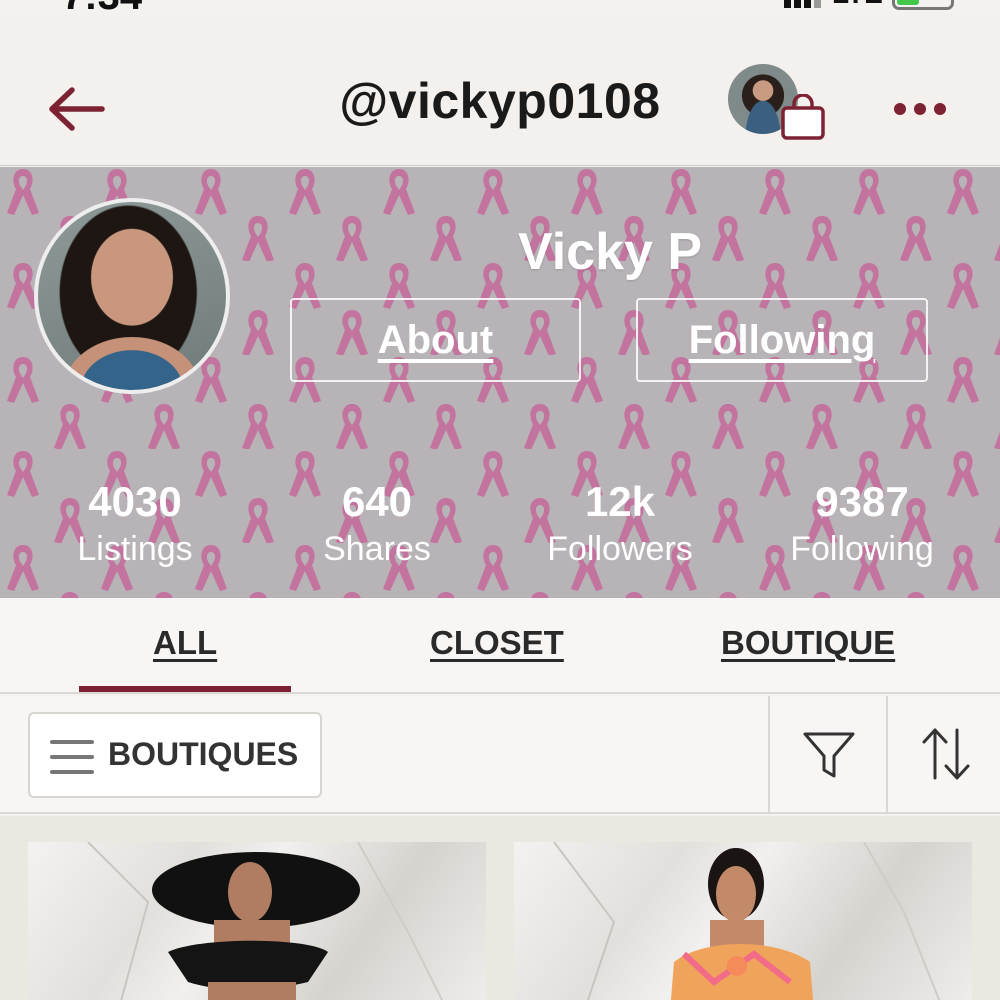 This screenshot has width=1000, height=1000. I want to click on signal-icon, so click(804, 4).